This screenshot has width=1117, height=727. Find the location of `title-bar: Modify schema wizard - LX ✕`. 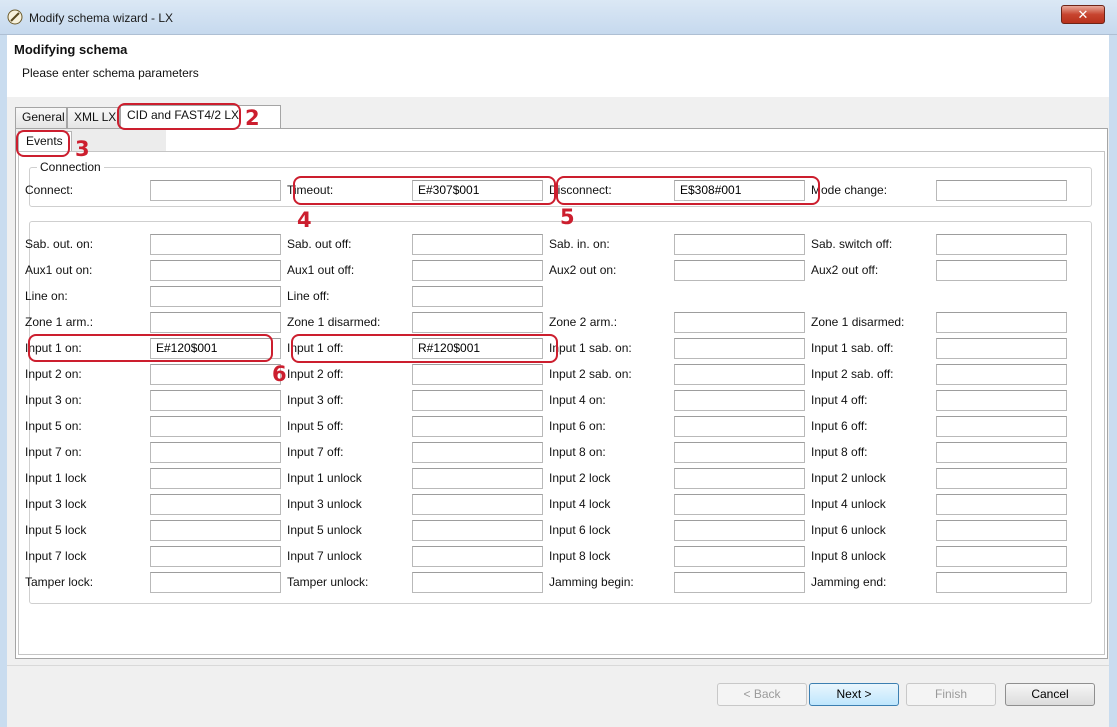

title-bar: Modify schema wizard - LX ✕ is located at coordinates (558, 17).